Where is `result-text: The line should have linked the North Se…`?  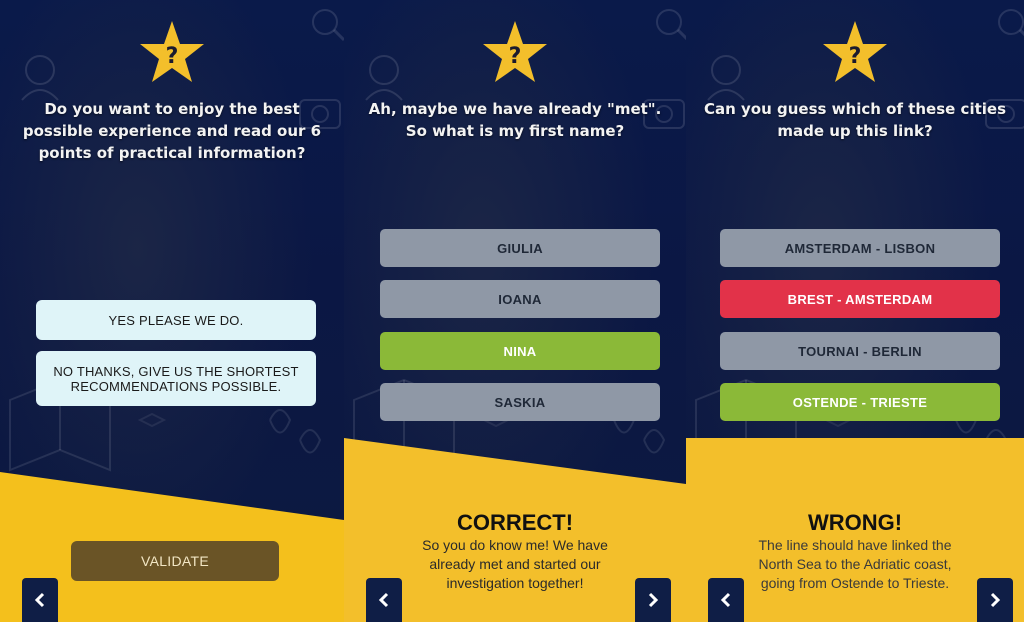 result-text: The line should have linked the North Se… is located at coordinates (855, 564).